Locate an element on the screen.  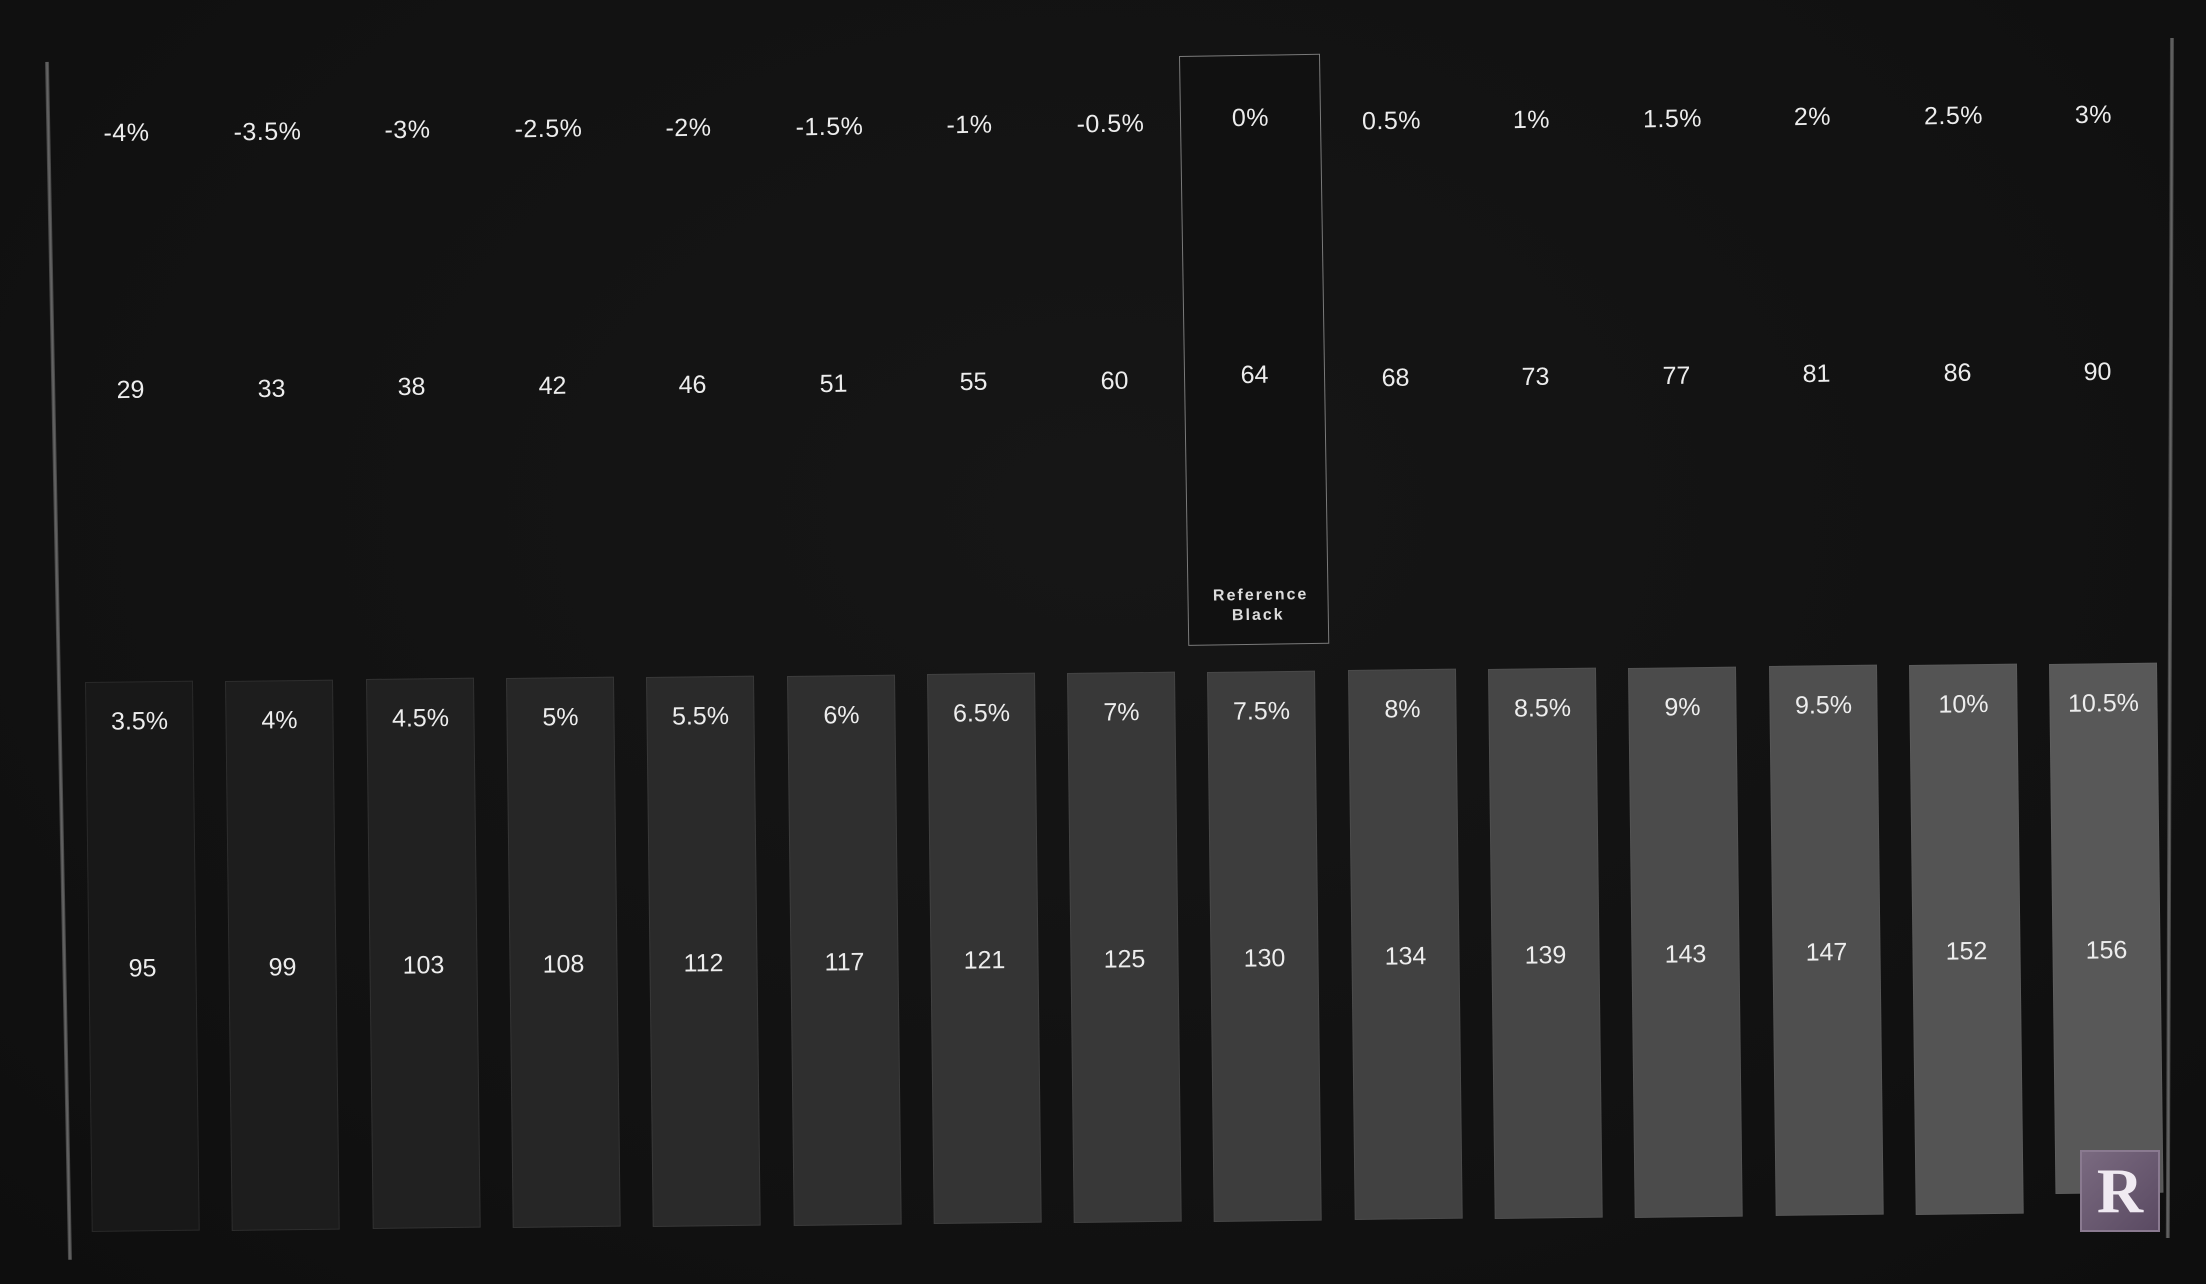
bottom-cell-percent: 10.5% is located at coordinates (2104, 703).